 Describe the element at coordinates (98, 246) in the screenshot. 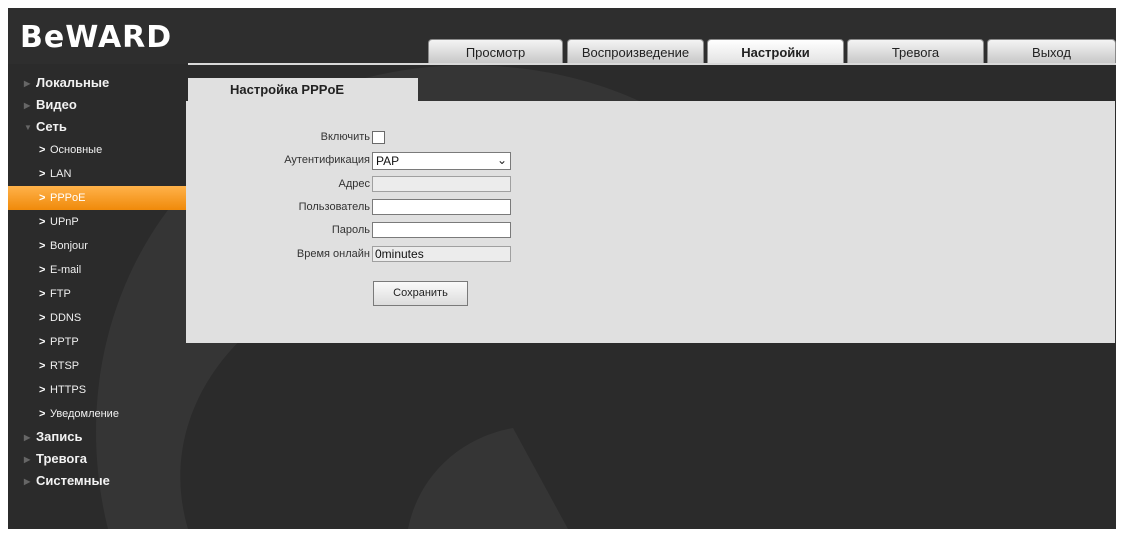

I see `sidebar-item-bonjour: > Bonjour` at that location.